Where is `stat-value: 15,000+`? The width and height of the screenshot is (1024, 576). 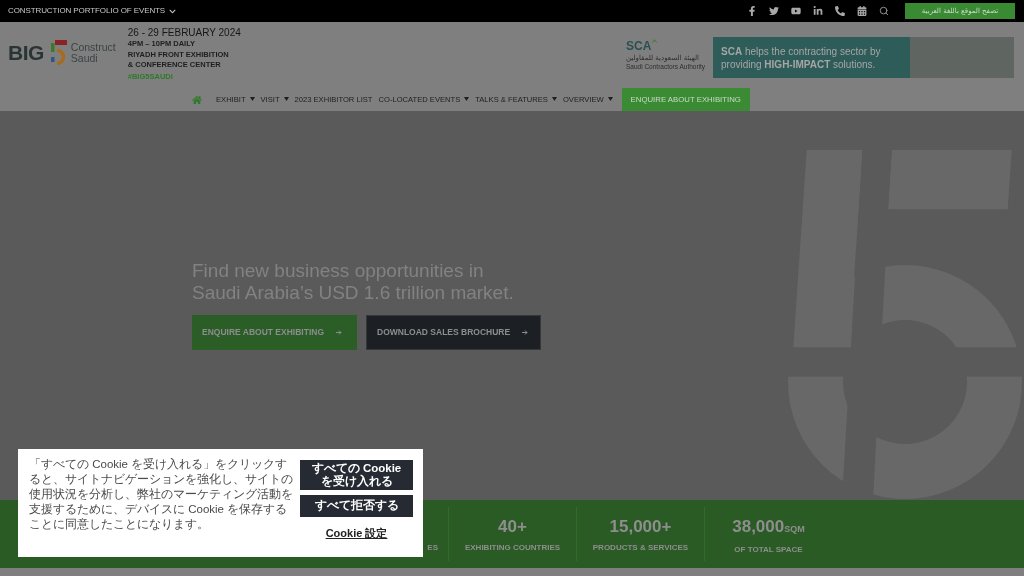 stat-value: 15,000+ is located at coordinates (640, 527).